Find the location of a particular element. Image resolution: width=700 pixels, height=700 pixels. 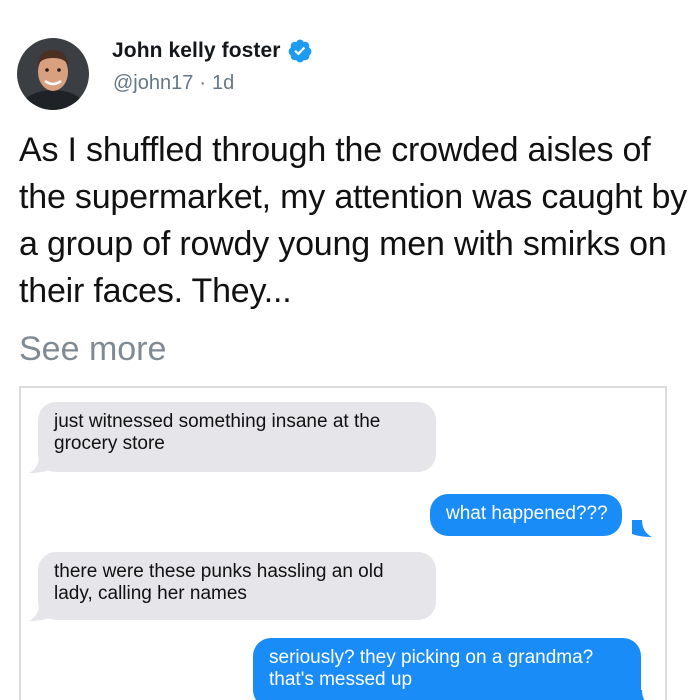

verified-badge-icon is located at coordinates (299, 51).